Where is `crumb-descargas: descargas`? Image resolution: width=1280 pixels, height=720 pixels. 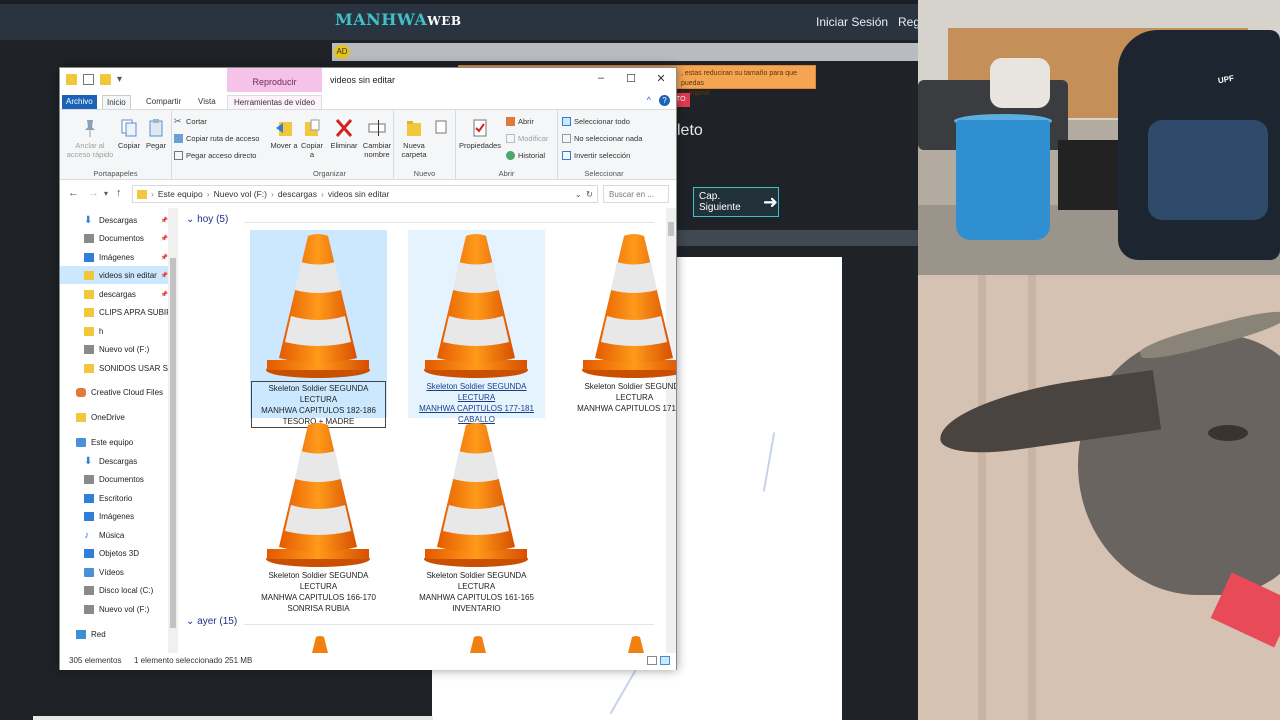 crumb-descargas: descargas is located at coordinates (297, 194).